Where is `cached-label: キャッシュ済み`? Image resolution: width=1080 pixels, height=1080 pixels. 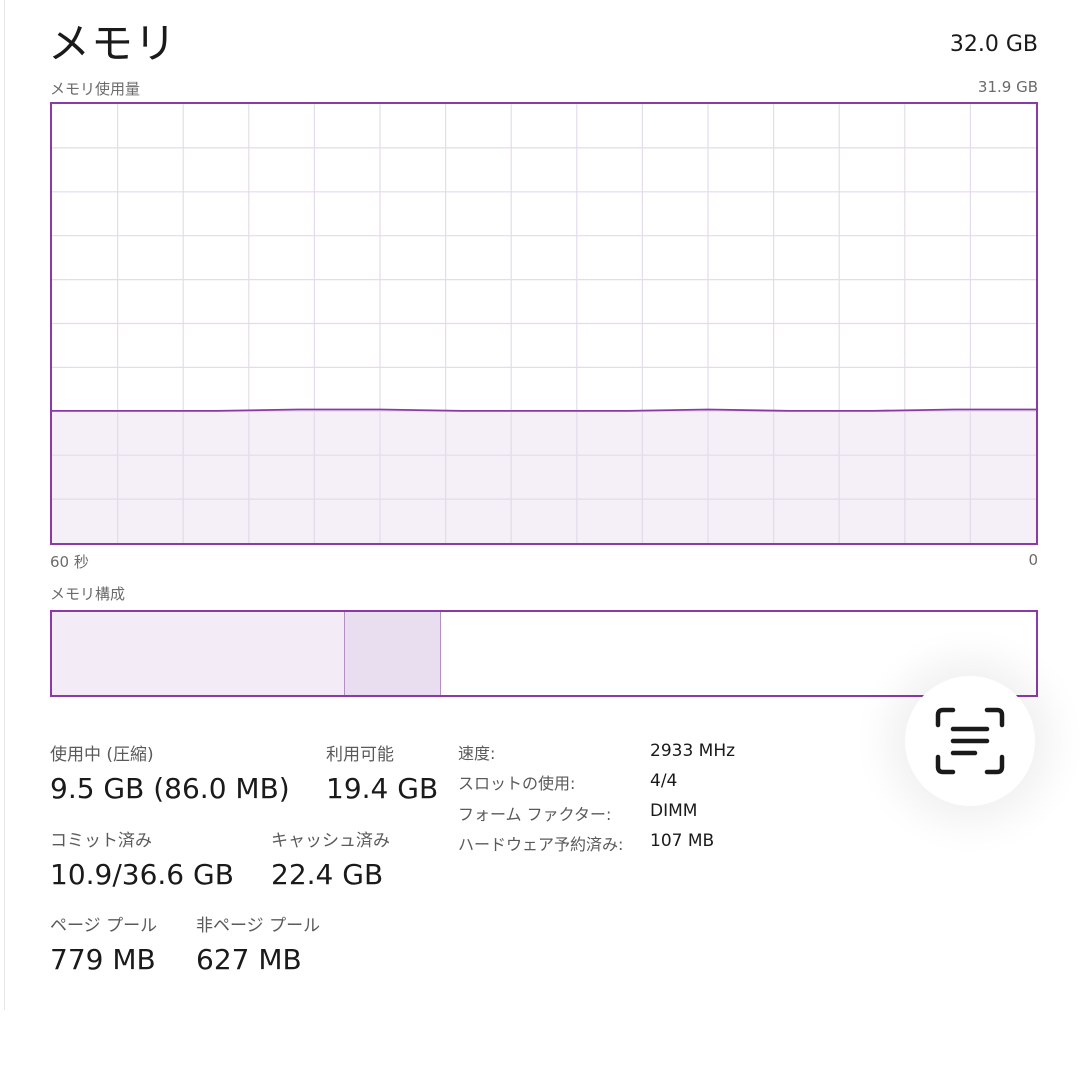
cached-label: キャッシュ済み is located at coordinates (330, 841).